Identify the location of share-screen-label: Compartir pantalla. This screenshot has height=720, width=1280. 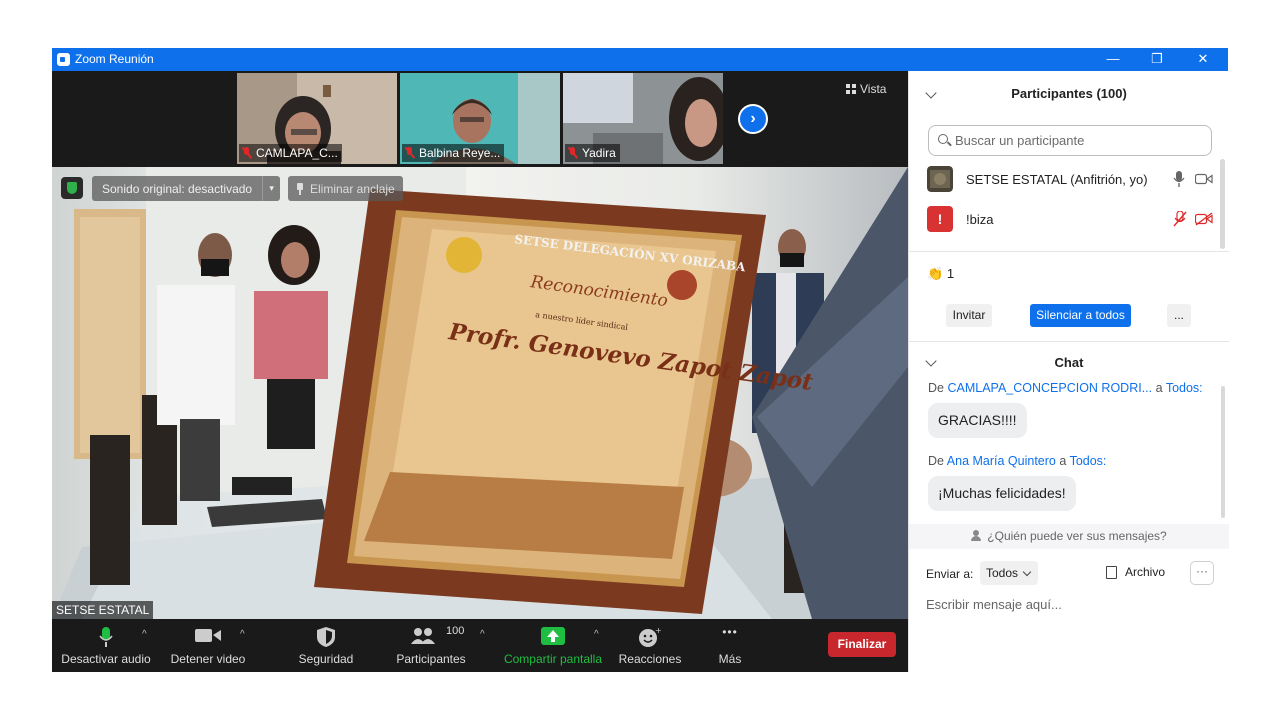
(553, 659).